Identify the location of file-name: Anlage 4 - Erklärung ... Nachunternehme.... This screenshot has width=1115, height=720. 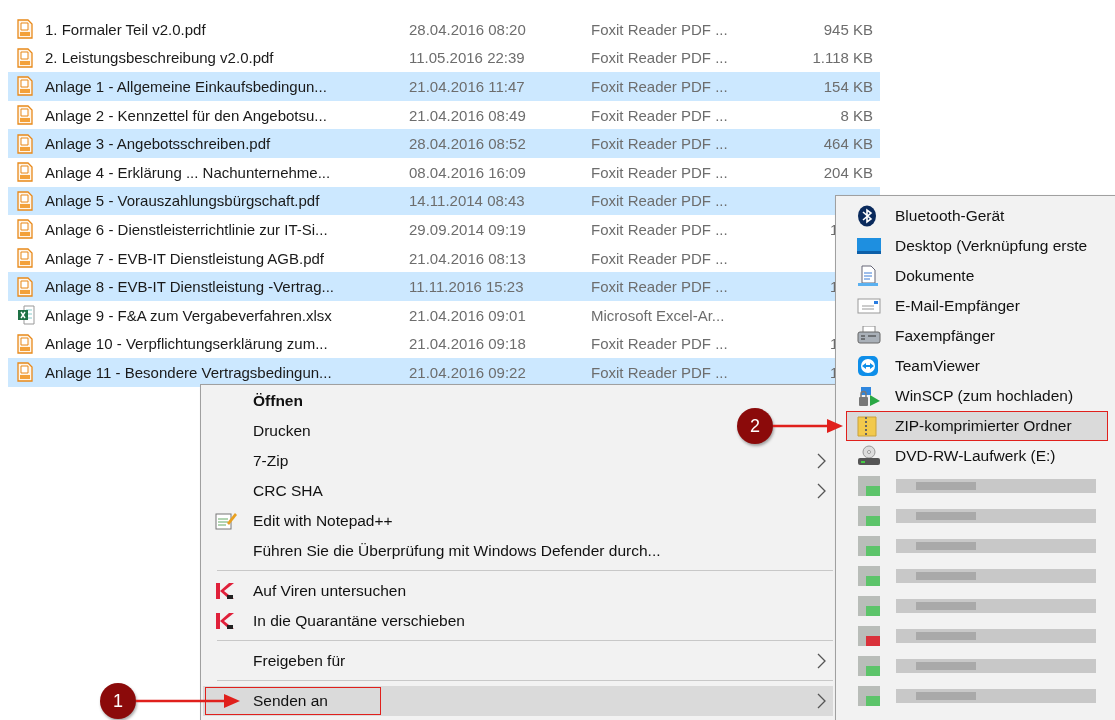
(188, 172).